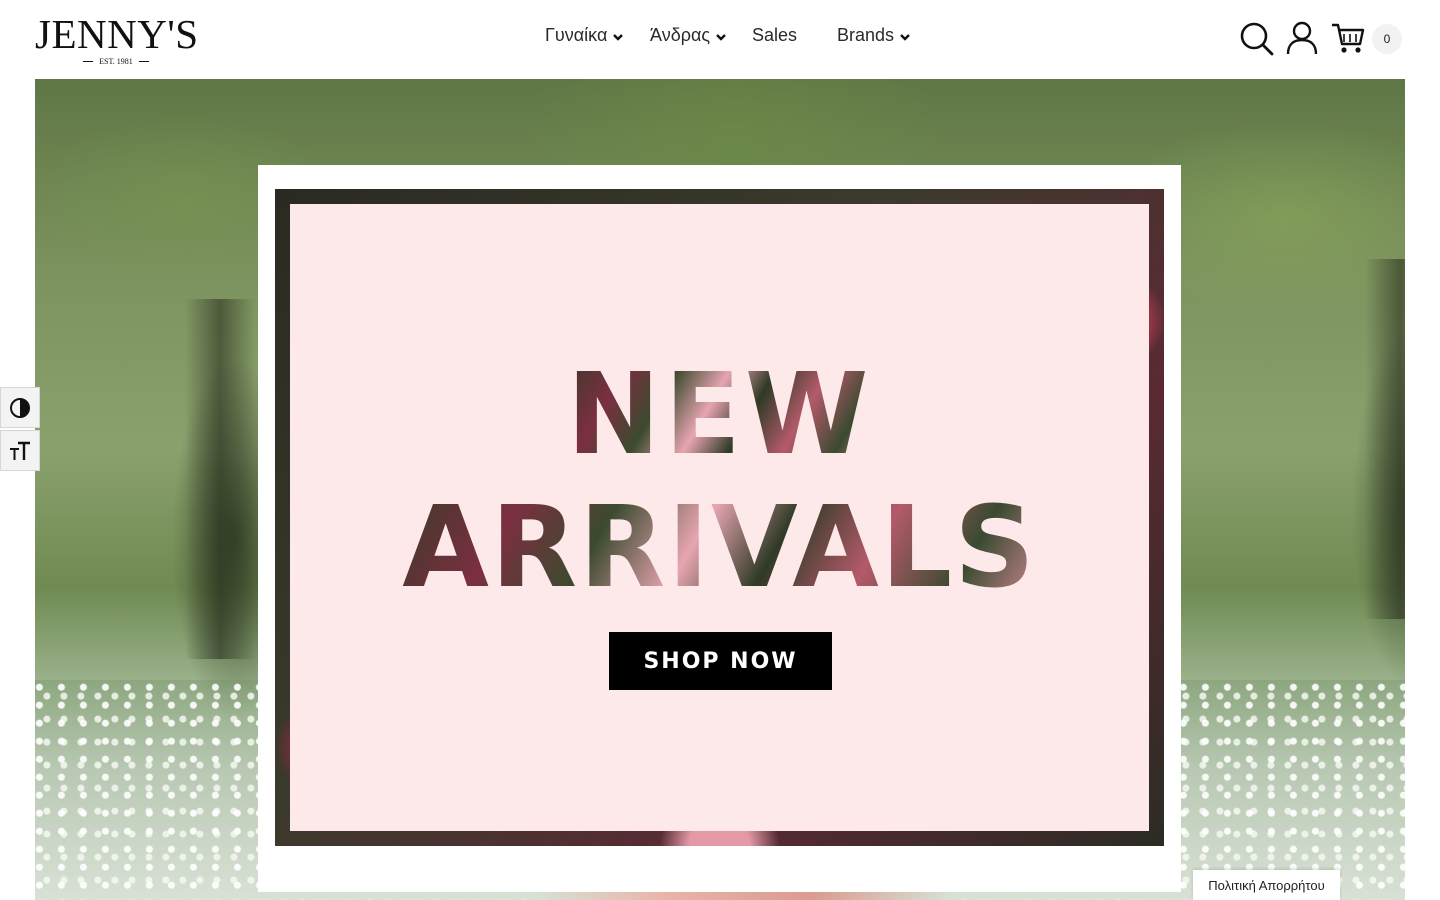  What do you see at coordinates (719, 896) in the screenshot?
I see `next-banner-peek` at bounding box center [719, 896].